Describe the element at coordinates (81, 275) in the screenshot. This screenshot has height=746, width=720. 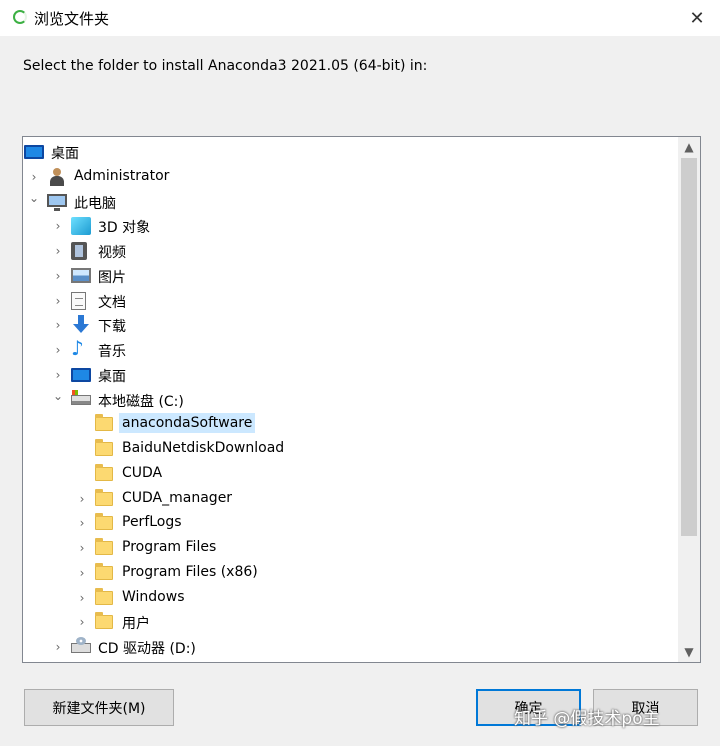
I see `picture-icon` at that location.